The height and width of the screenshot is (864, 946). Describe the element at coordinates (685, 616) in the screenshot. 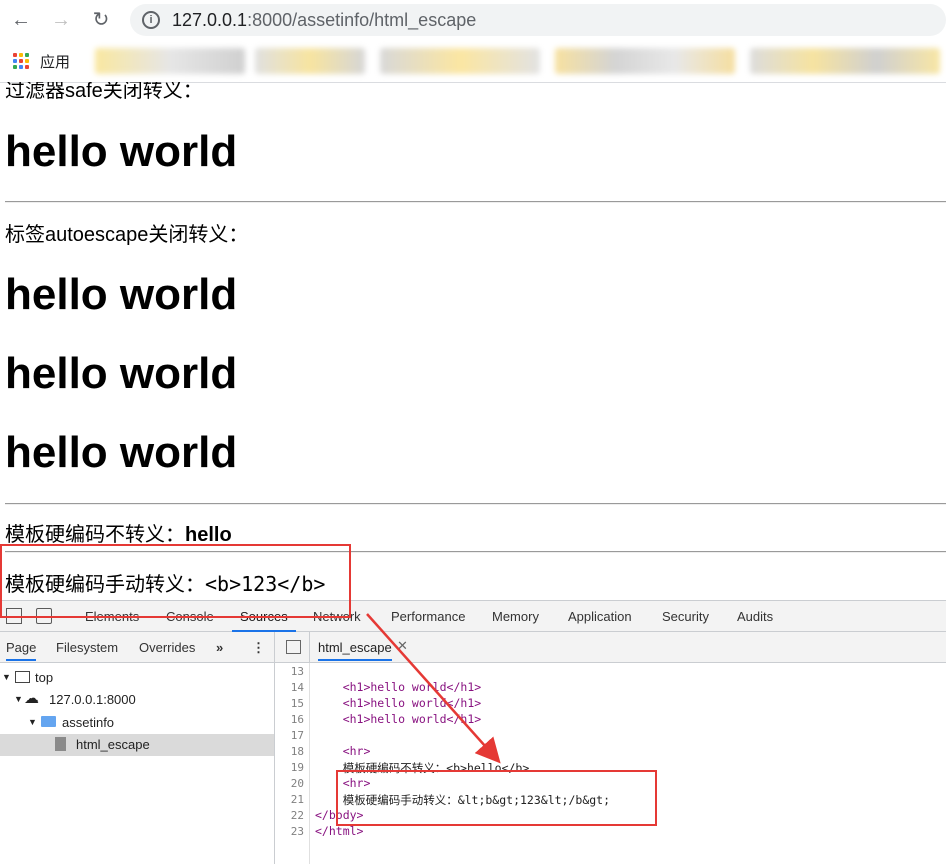

I see `tab-security: Security` at that location.